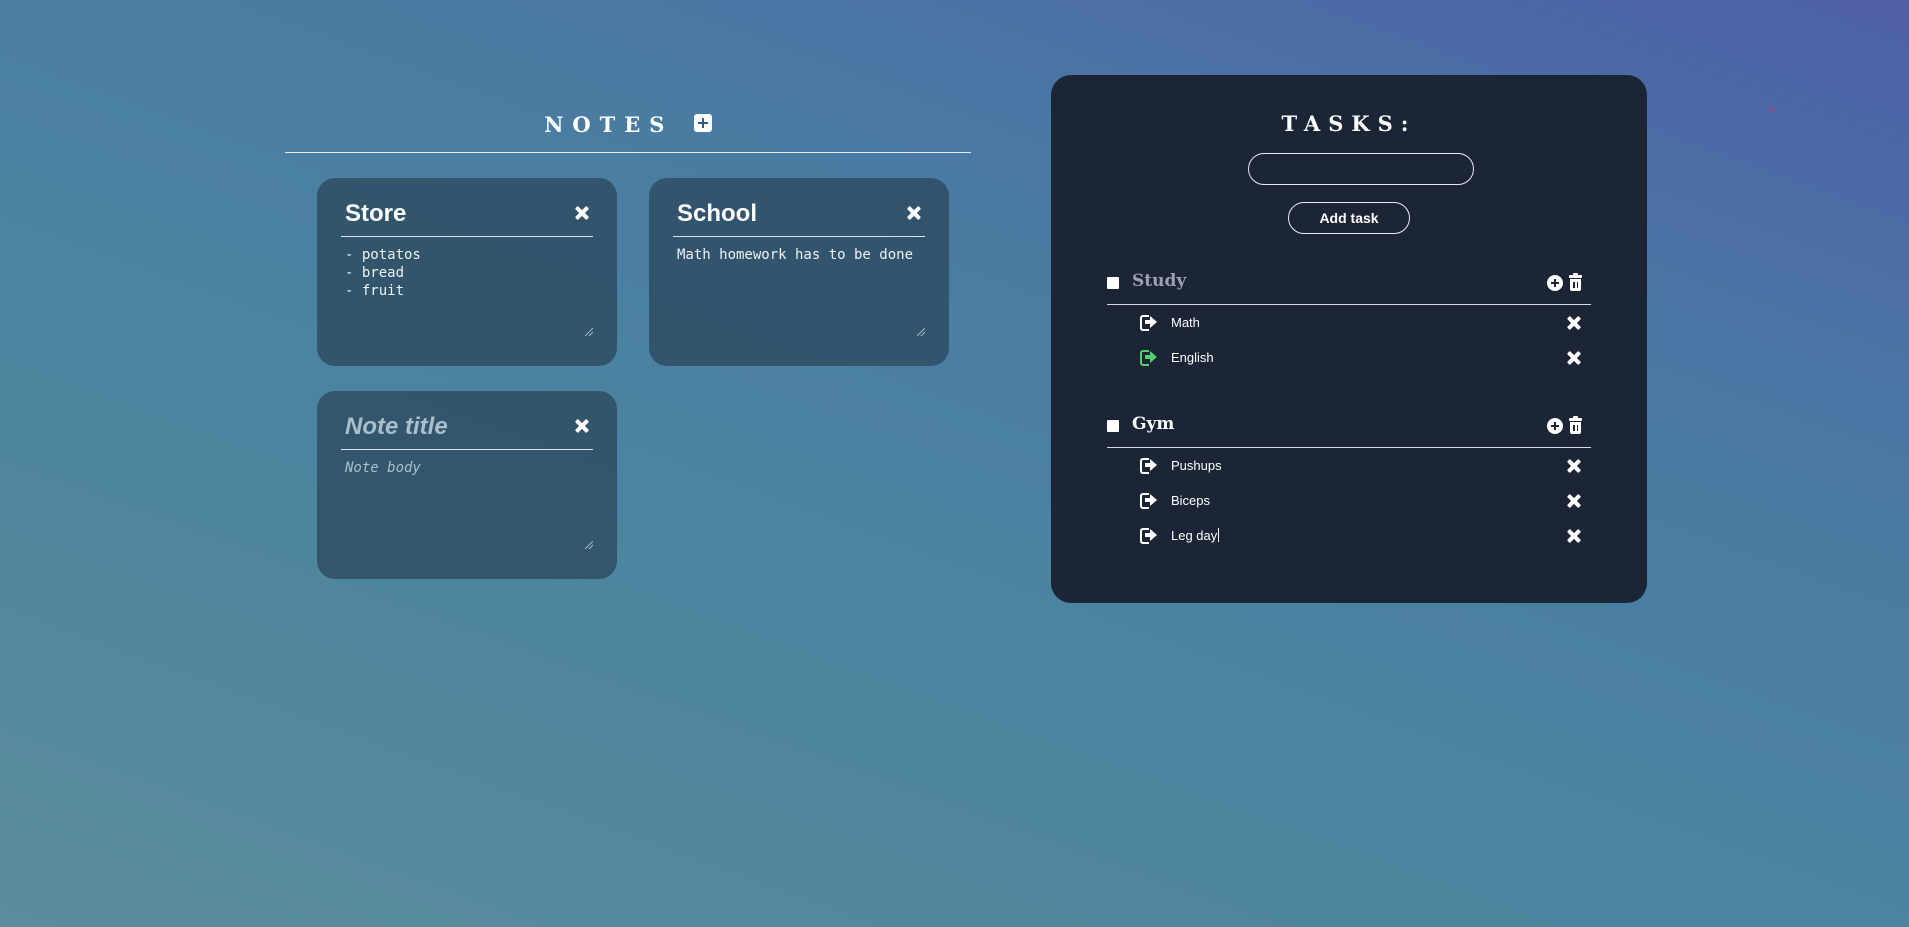  I want to click on new-task-input, so click(1361, 169).